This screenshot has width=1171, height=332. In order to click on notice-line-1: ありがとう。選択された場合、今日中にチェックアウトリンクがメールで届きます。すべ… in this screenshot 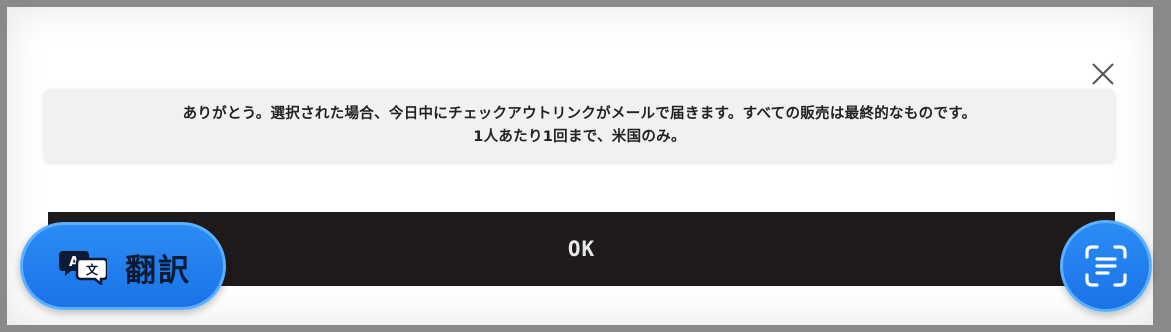, I will do `click(579, 113)`.